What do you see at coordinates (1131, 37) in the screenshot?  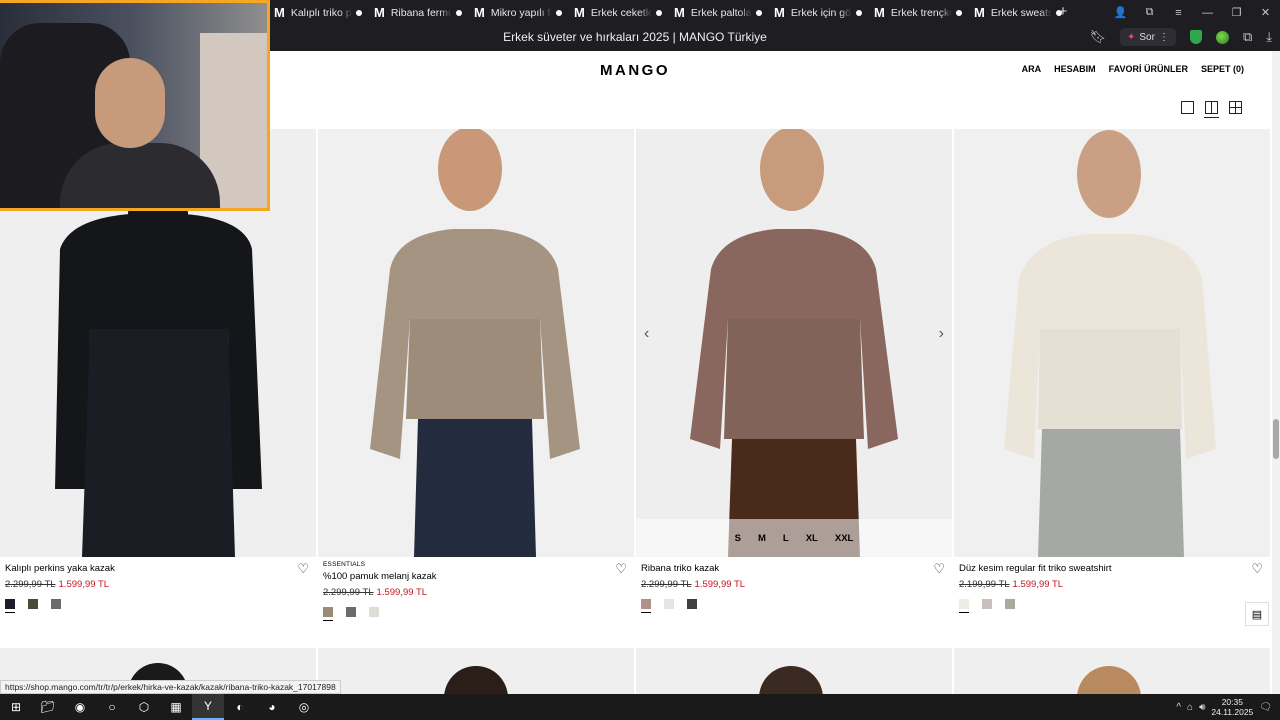 I see `ai-sparkle-icon: ✦` at bounding box center [1131, 37].